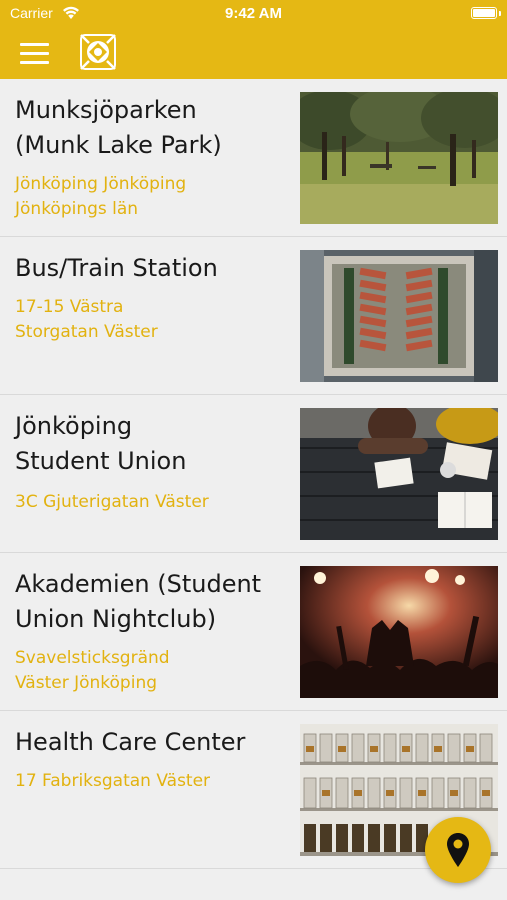 This screenshot has width=507, height=900. What do you see at coordinates (98, 52) in the screenshot?
I see `app-logo-icon` at bounding box center [98, 52].